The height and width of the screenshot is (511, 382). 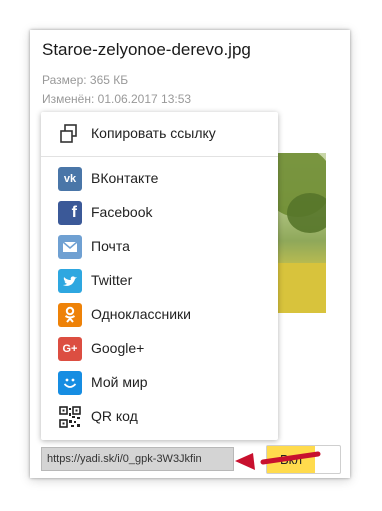 I want to click on image-preview, so click(x=299, y=233).